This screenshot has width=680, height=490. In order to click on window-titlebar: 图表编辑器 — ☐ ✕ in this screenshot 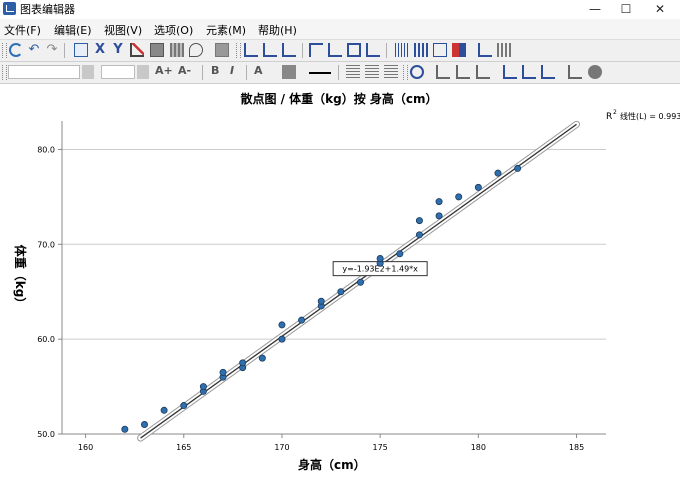, I will do `click(340, 9)`.